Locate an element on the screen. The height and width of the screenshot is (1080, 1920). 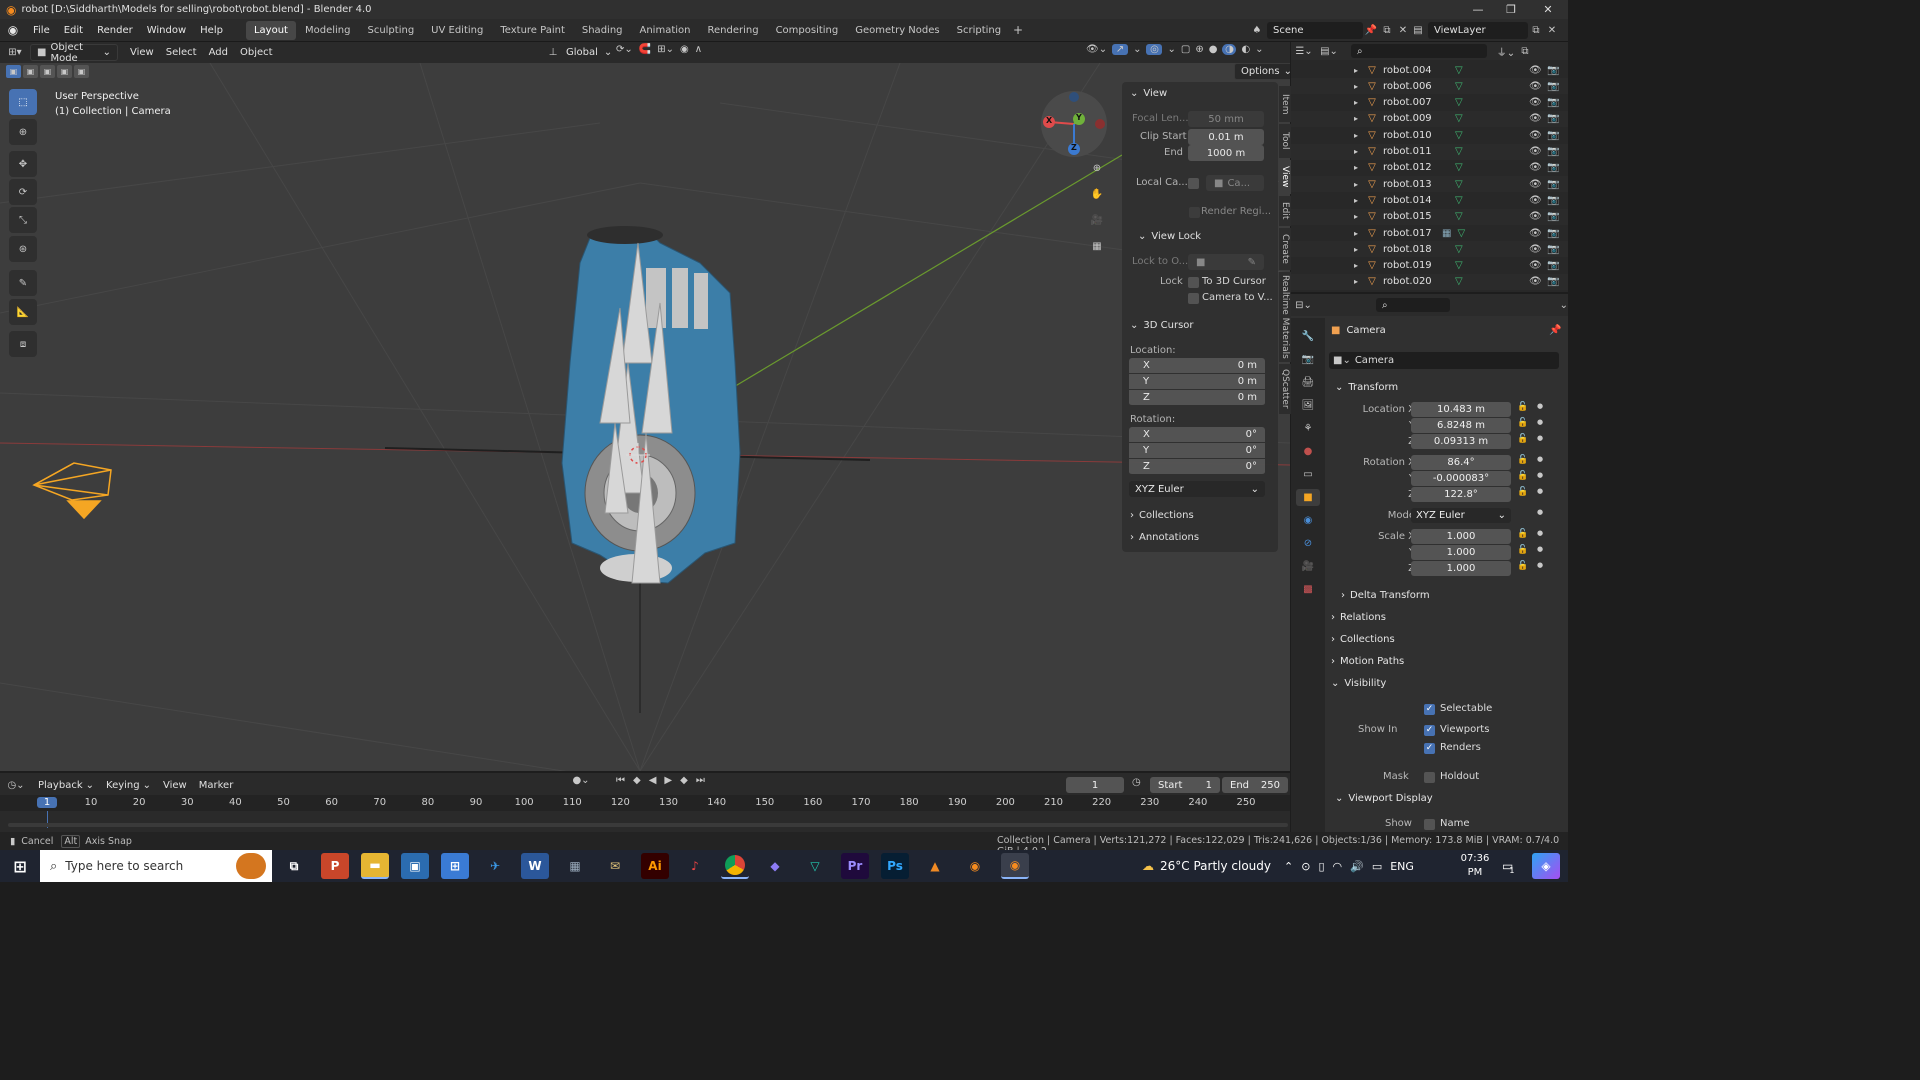
workspace-tab-texture-paint: Texture Paint is located at coordinates (532, 30).